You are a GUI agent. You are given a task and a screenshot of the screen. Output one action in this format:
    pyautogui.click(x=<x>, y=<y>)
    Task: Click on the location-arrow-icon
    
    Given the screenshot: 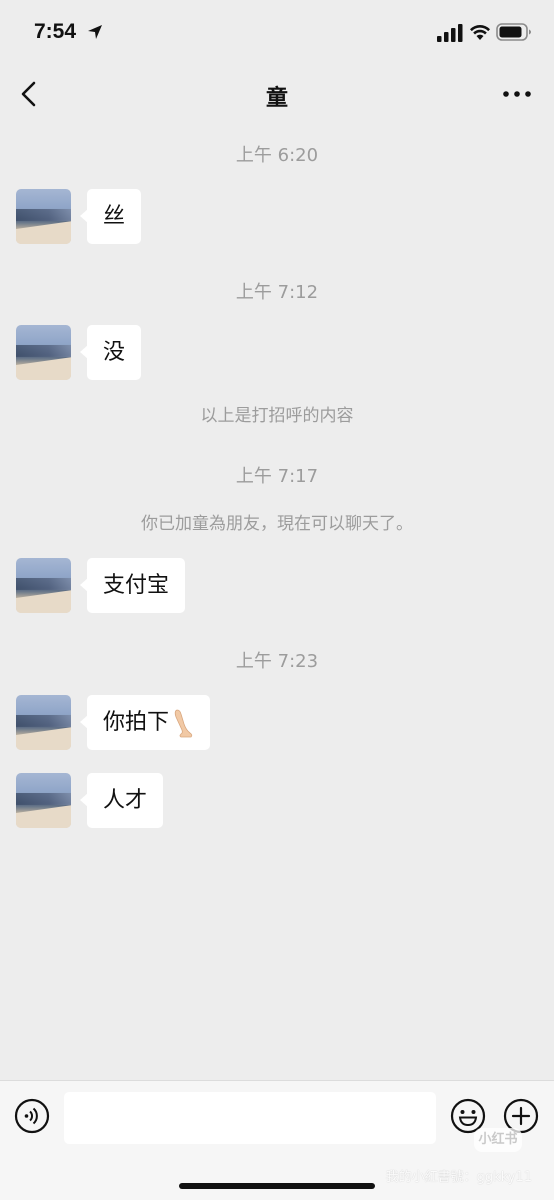 What is the action you would take?
    pyautogui.click(x=95, y=32)
    